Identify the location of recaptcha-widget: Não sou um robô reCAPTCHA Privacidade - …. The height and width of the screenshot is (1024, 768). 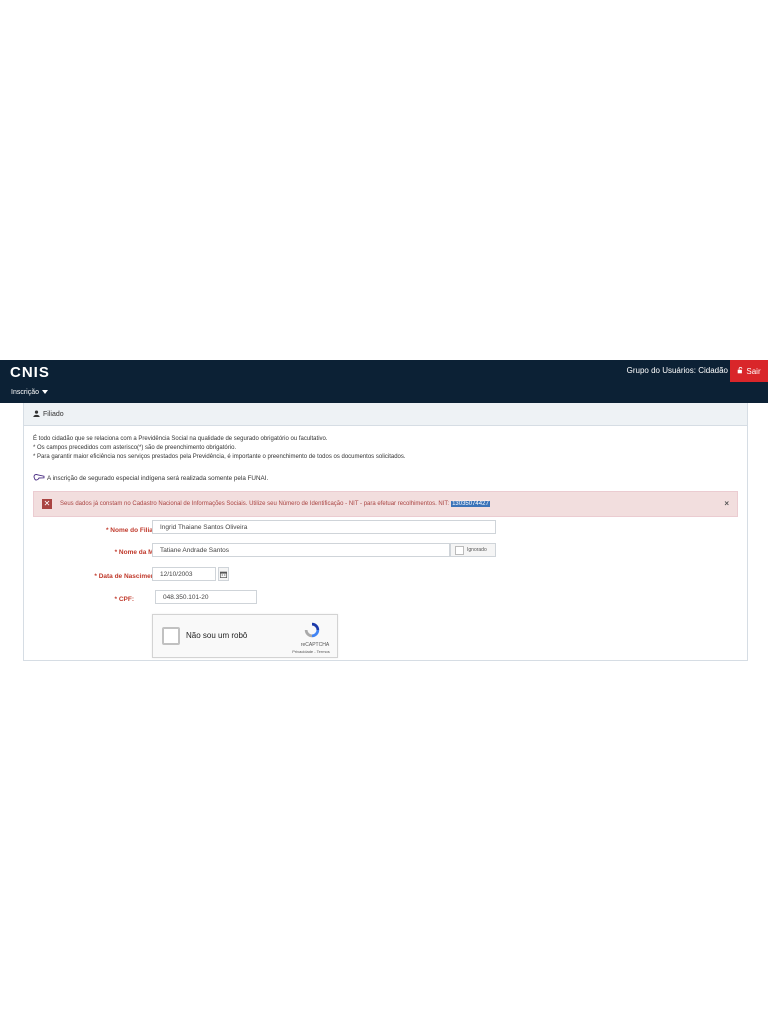
(245, 636).